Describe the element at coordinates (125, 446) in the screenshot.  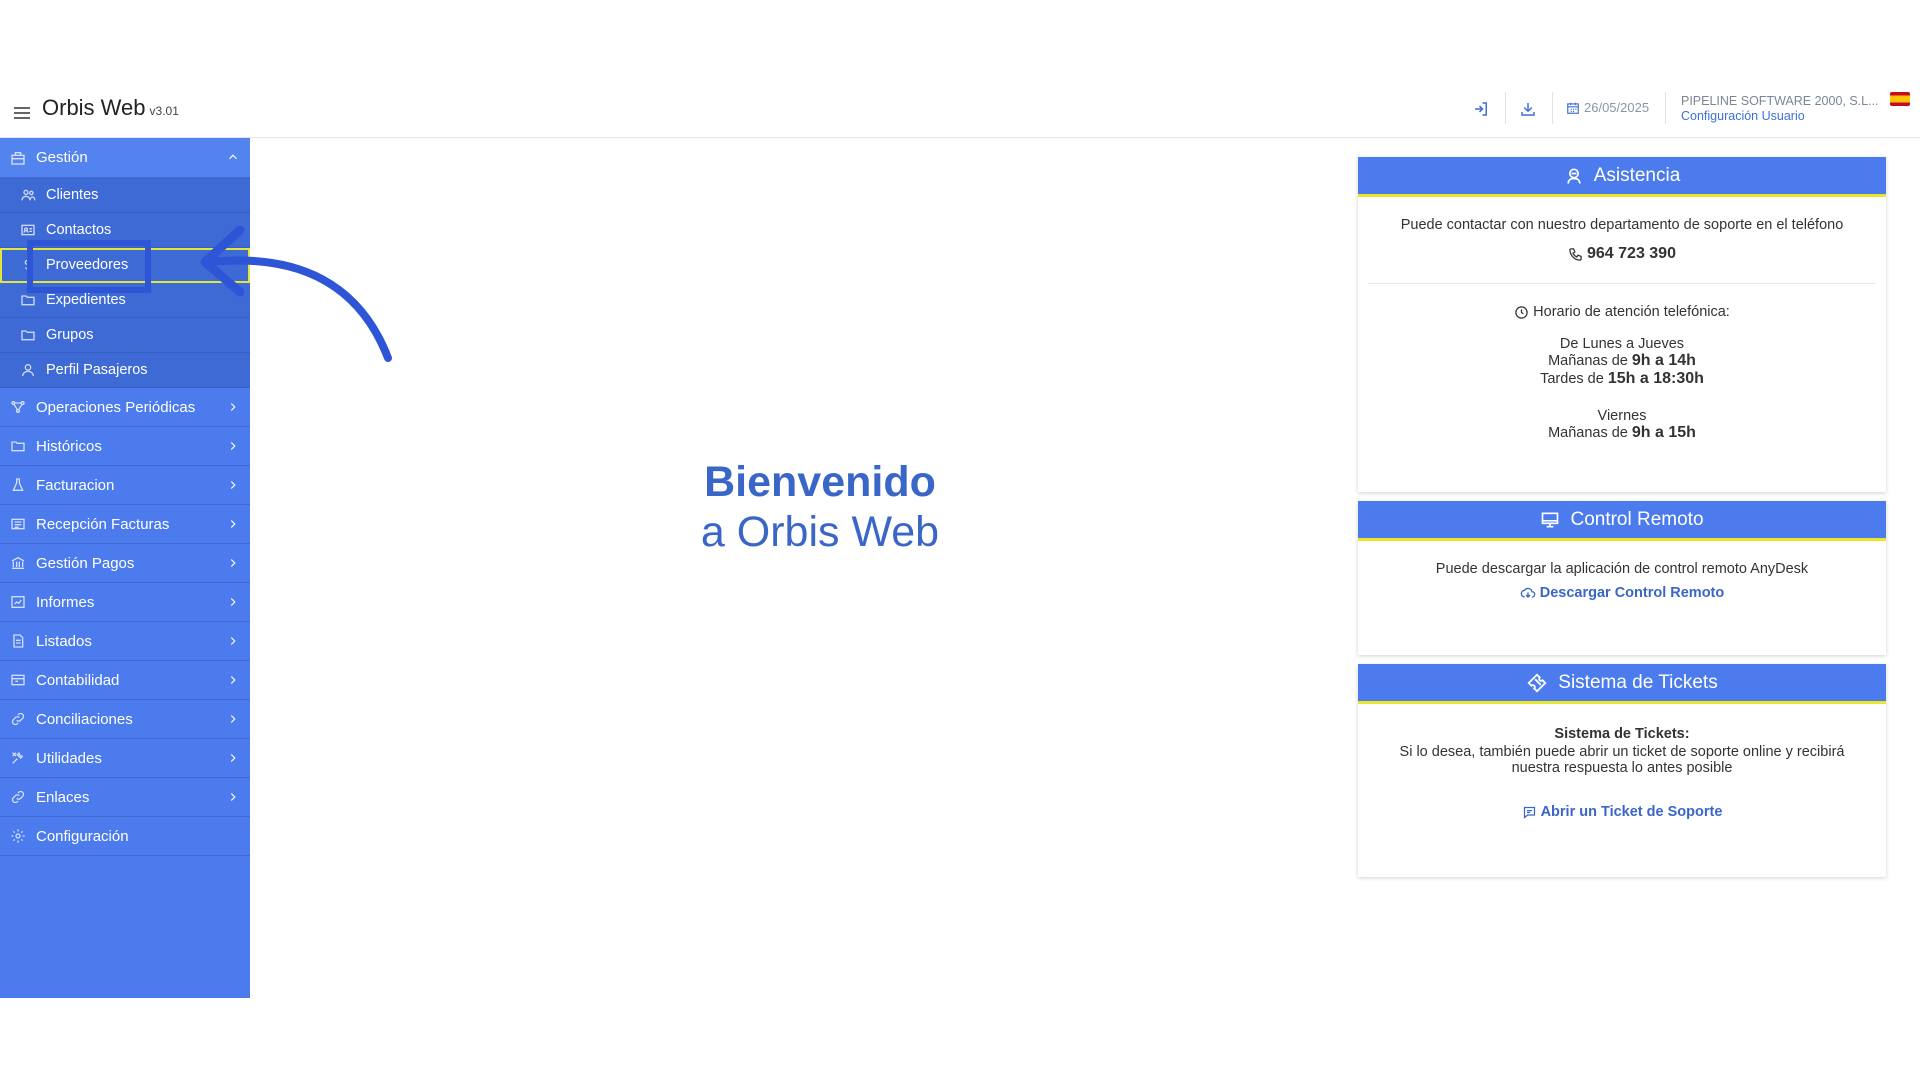
I see `sidebar-item-historicos: Históricos` at that location.